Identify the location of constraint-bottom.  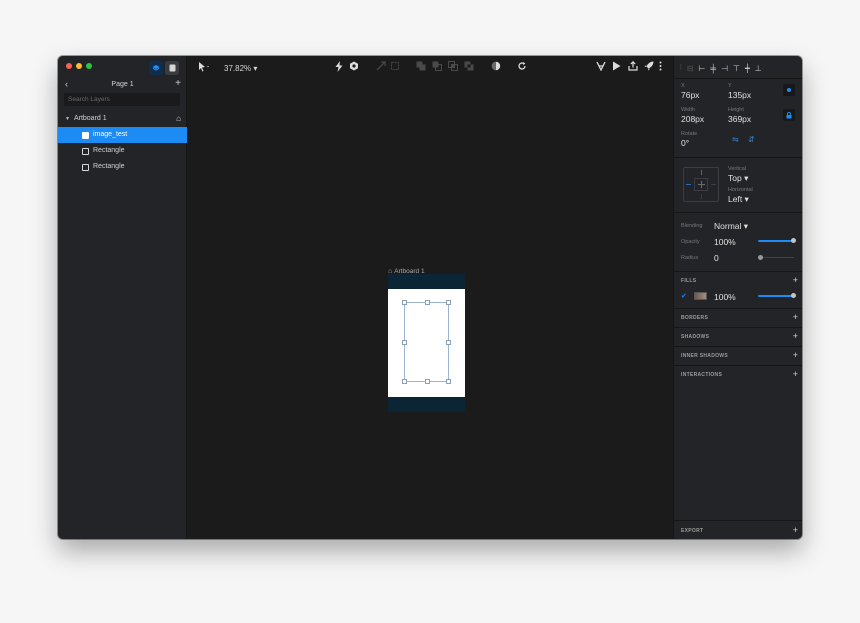
(701, 196).